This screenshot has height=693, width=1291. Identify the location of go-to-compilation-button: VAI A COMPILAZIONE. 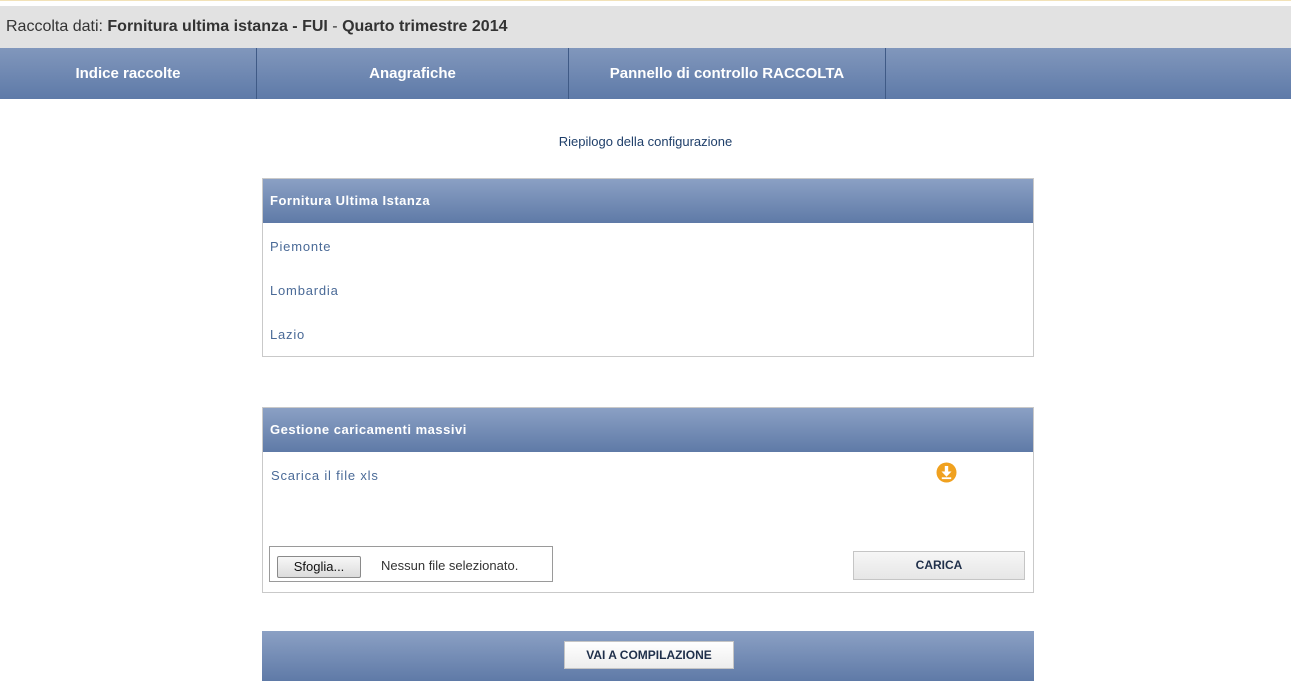
(649, 655).